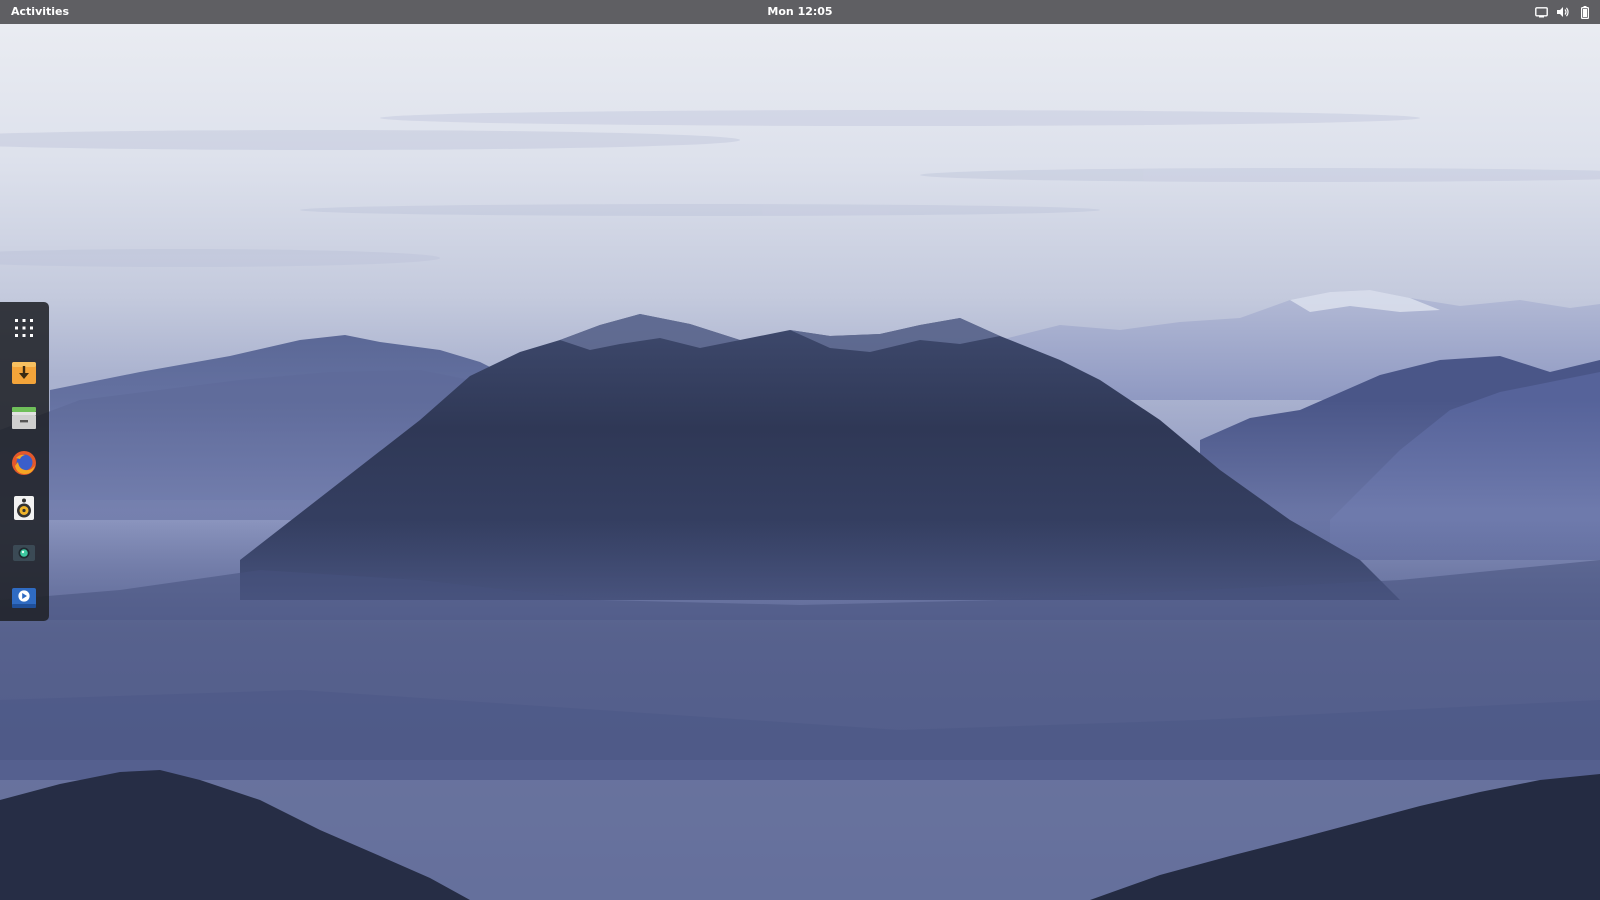 The height and width of the screenshot is (900, 1600). I want to click on app-grid-icon, so click(24, 328).